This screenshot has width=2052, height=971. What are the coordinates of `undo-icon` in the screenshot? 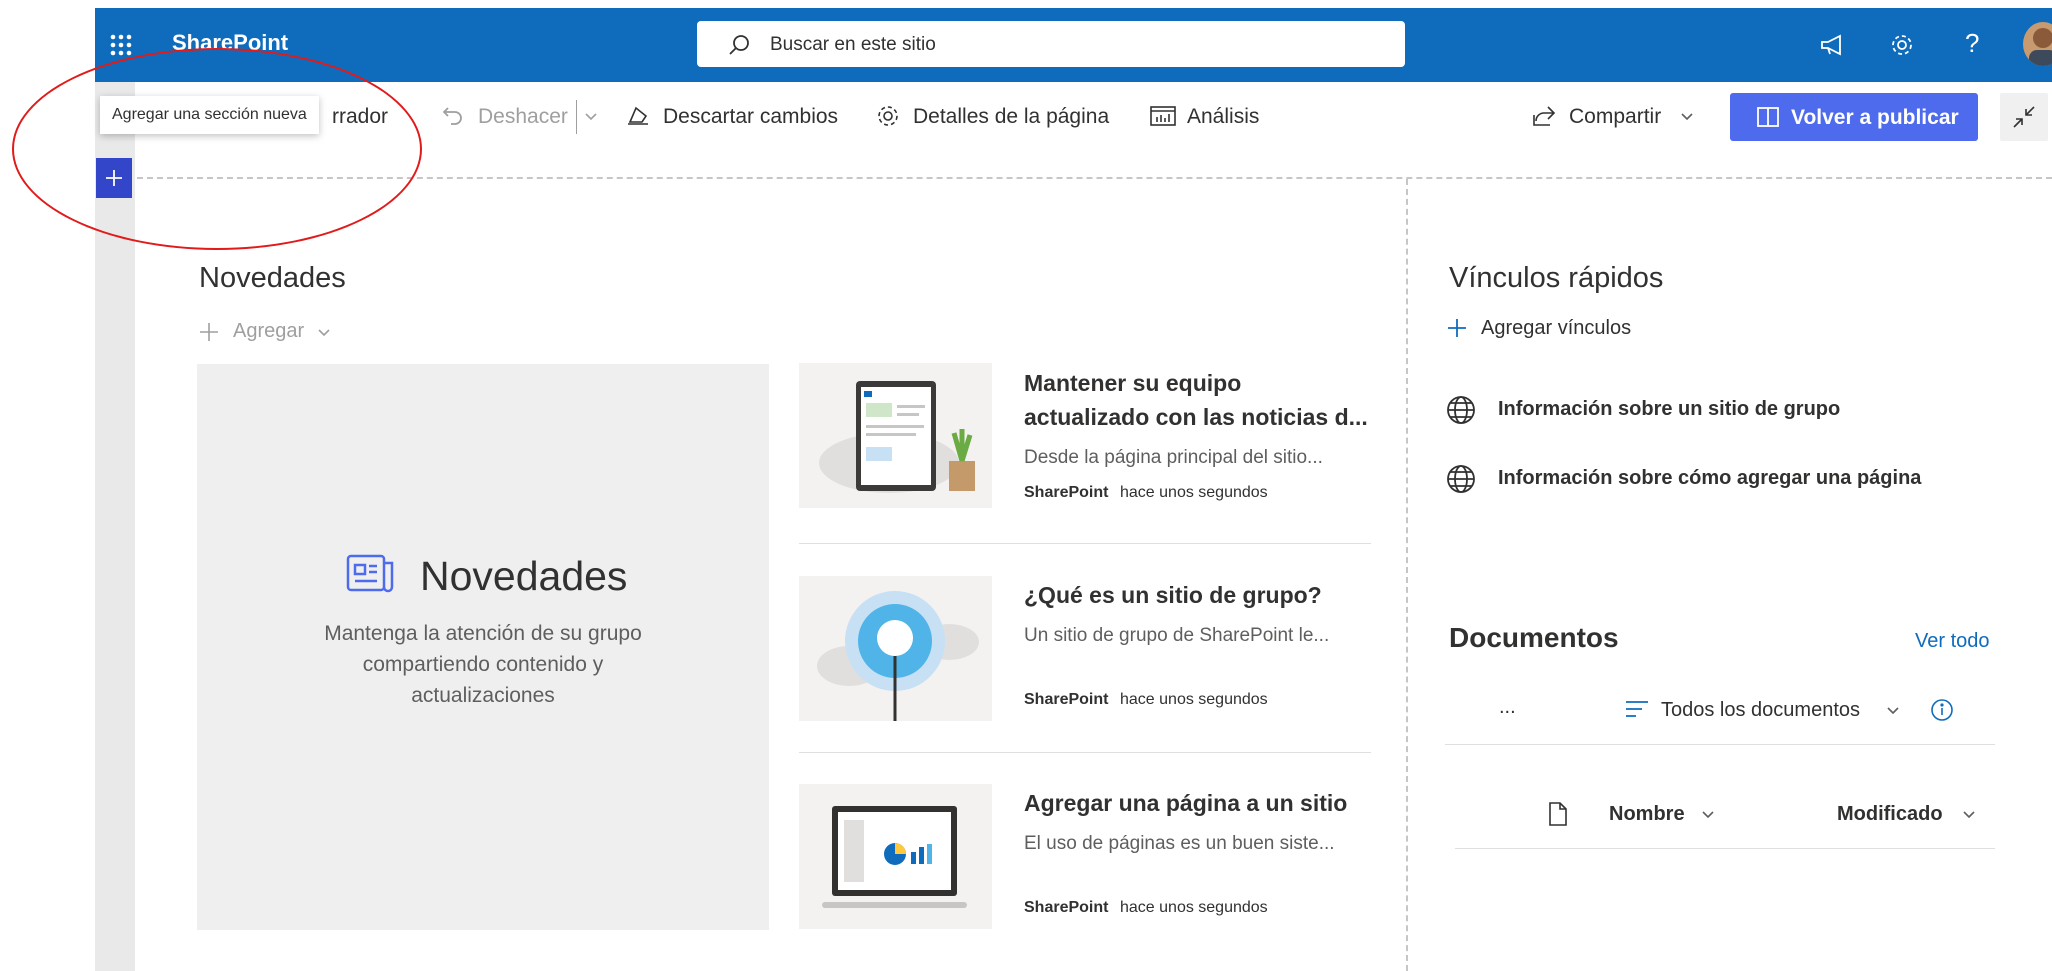 It's located at (453, 115).